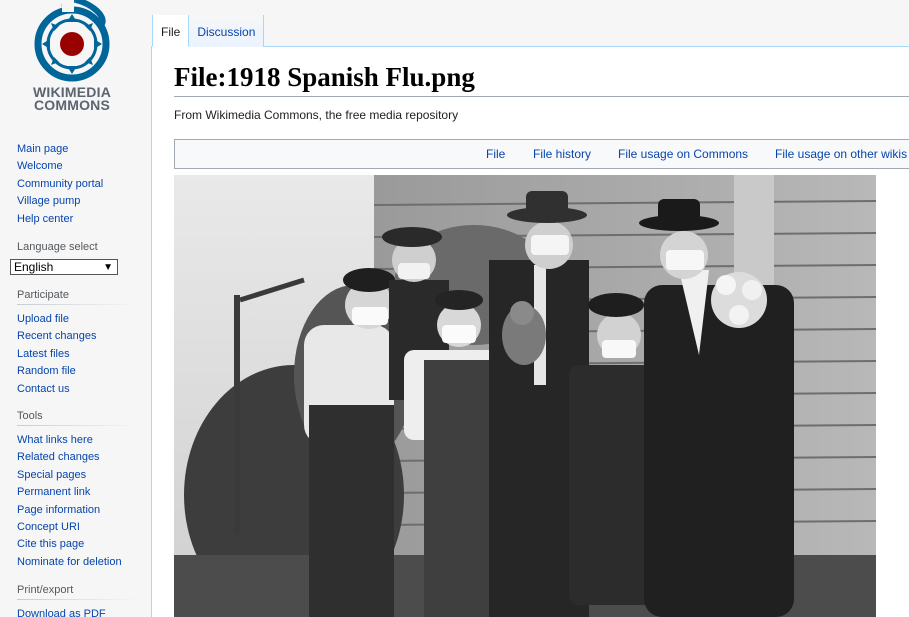  What do you see at coordinates (108, 267) in the screenshot?
I see `chevron-down-icon: ▼` at bounding box center [108, 267].